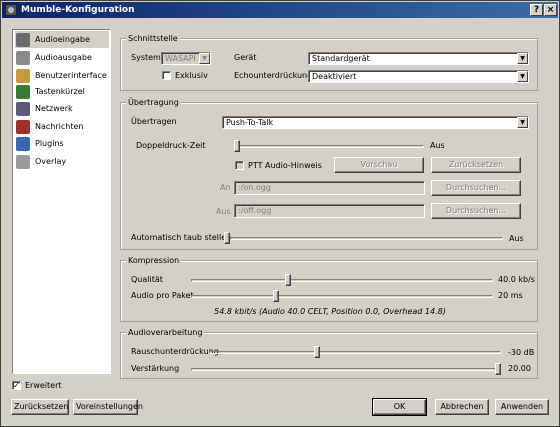 The height and width of the screenshot is (427, 560). Describe the element at coordinates (78, 10) in the screenshot. I see `window-title: Mumble-Konfiguration` at that location.